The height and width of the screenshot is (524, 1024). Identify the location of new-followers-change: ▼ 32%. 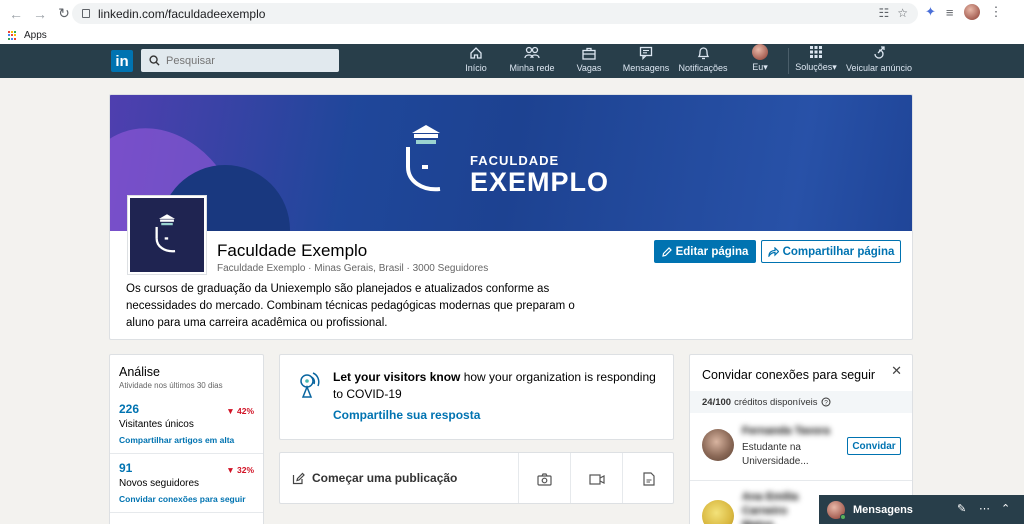
(240, 470).